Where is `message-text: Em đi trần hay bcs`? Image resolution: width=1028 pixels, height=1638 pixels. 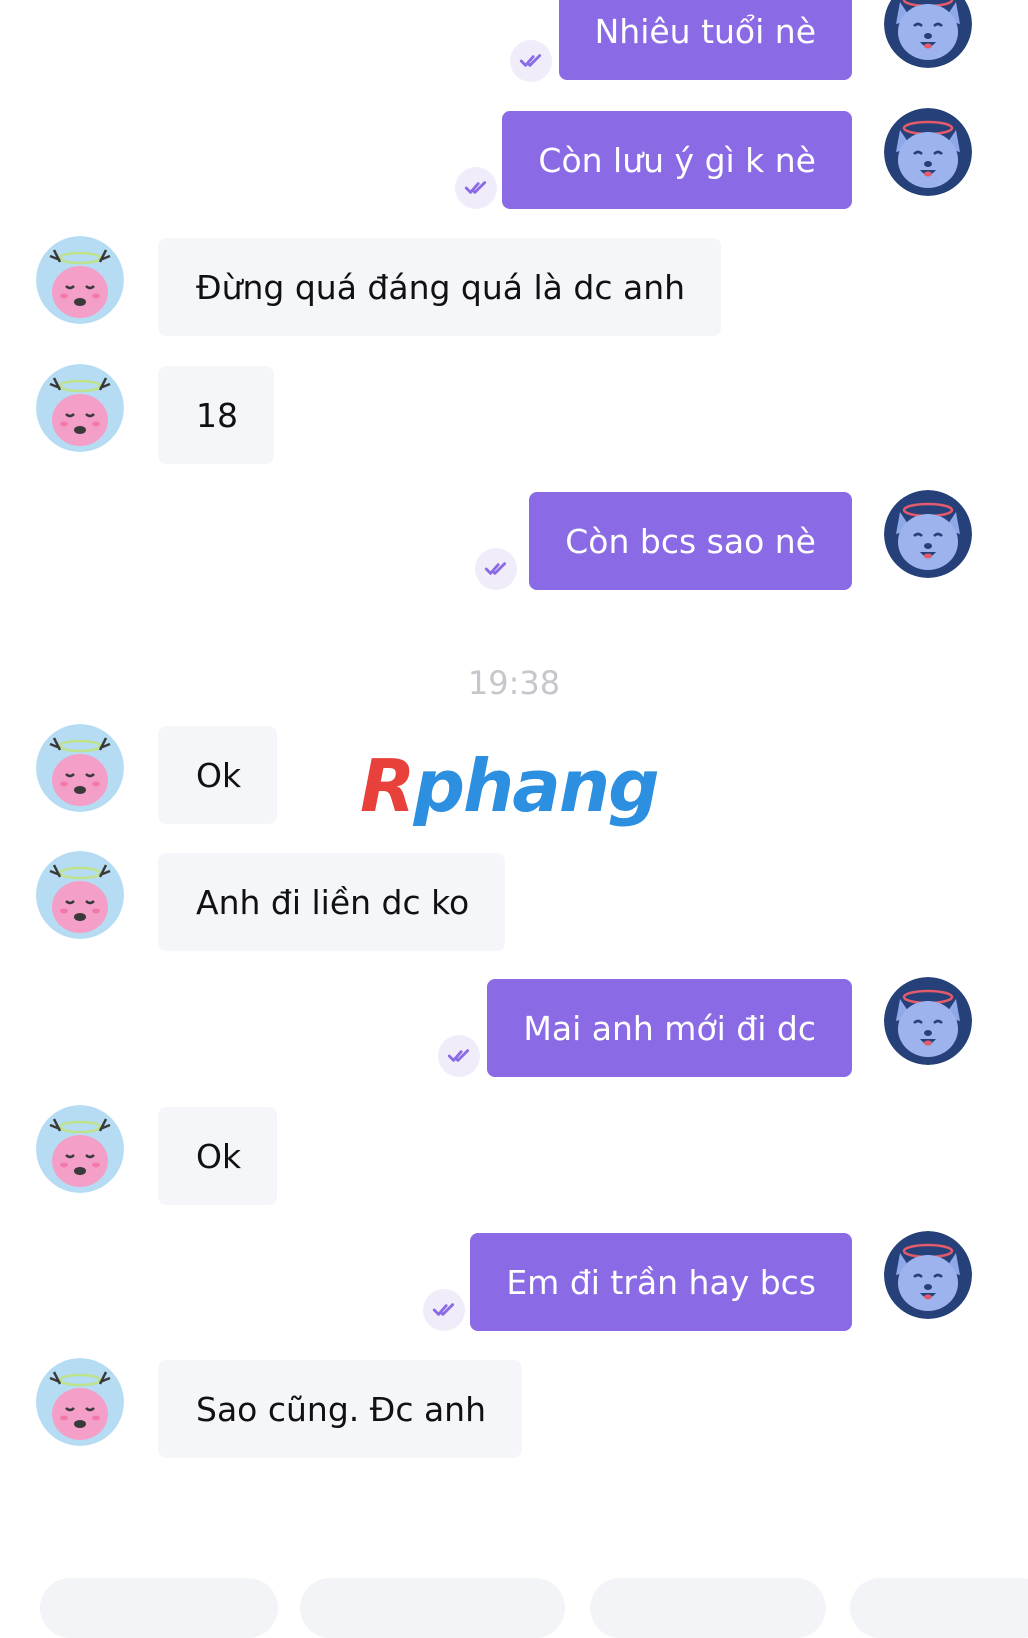 message-text: Em đi trần hay bcs is located at coordinates (661, 1282).